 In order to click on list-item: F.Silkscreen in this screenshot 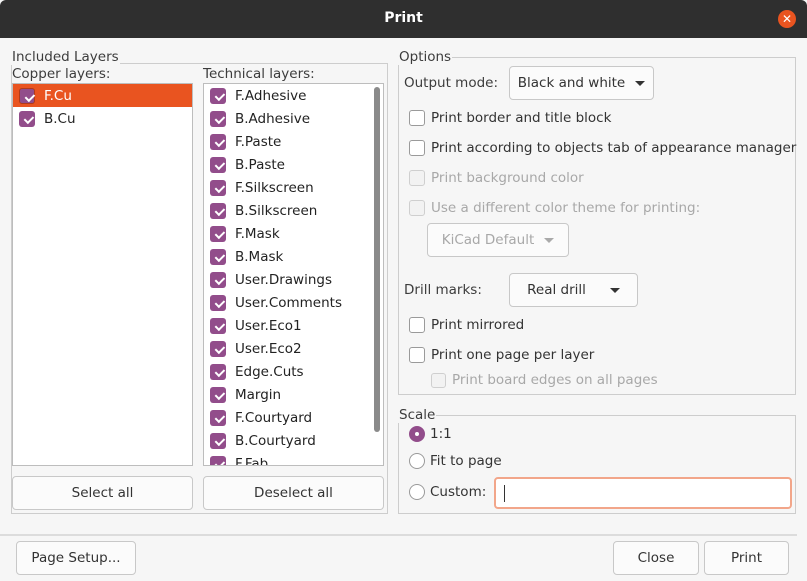, I will do `click(293, 187)`.